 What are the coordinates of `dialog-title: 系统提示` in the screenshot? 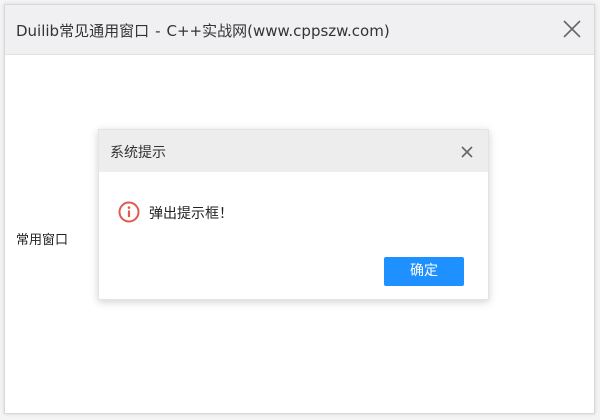 It's located at (138, 153).